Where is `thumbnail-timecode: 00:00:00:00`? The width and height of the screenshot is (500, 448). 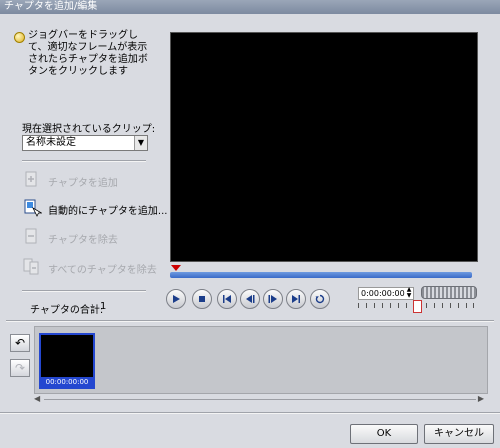
thumbnail-timecode: 00:00:00:00 is located at coordinates (67, 382).